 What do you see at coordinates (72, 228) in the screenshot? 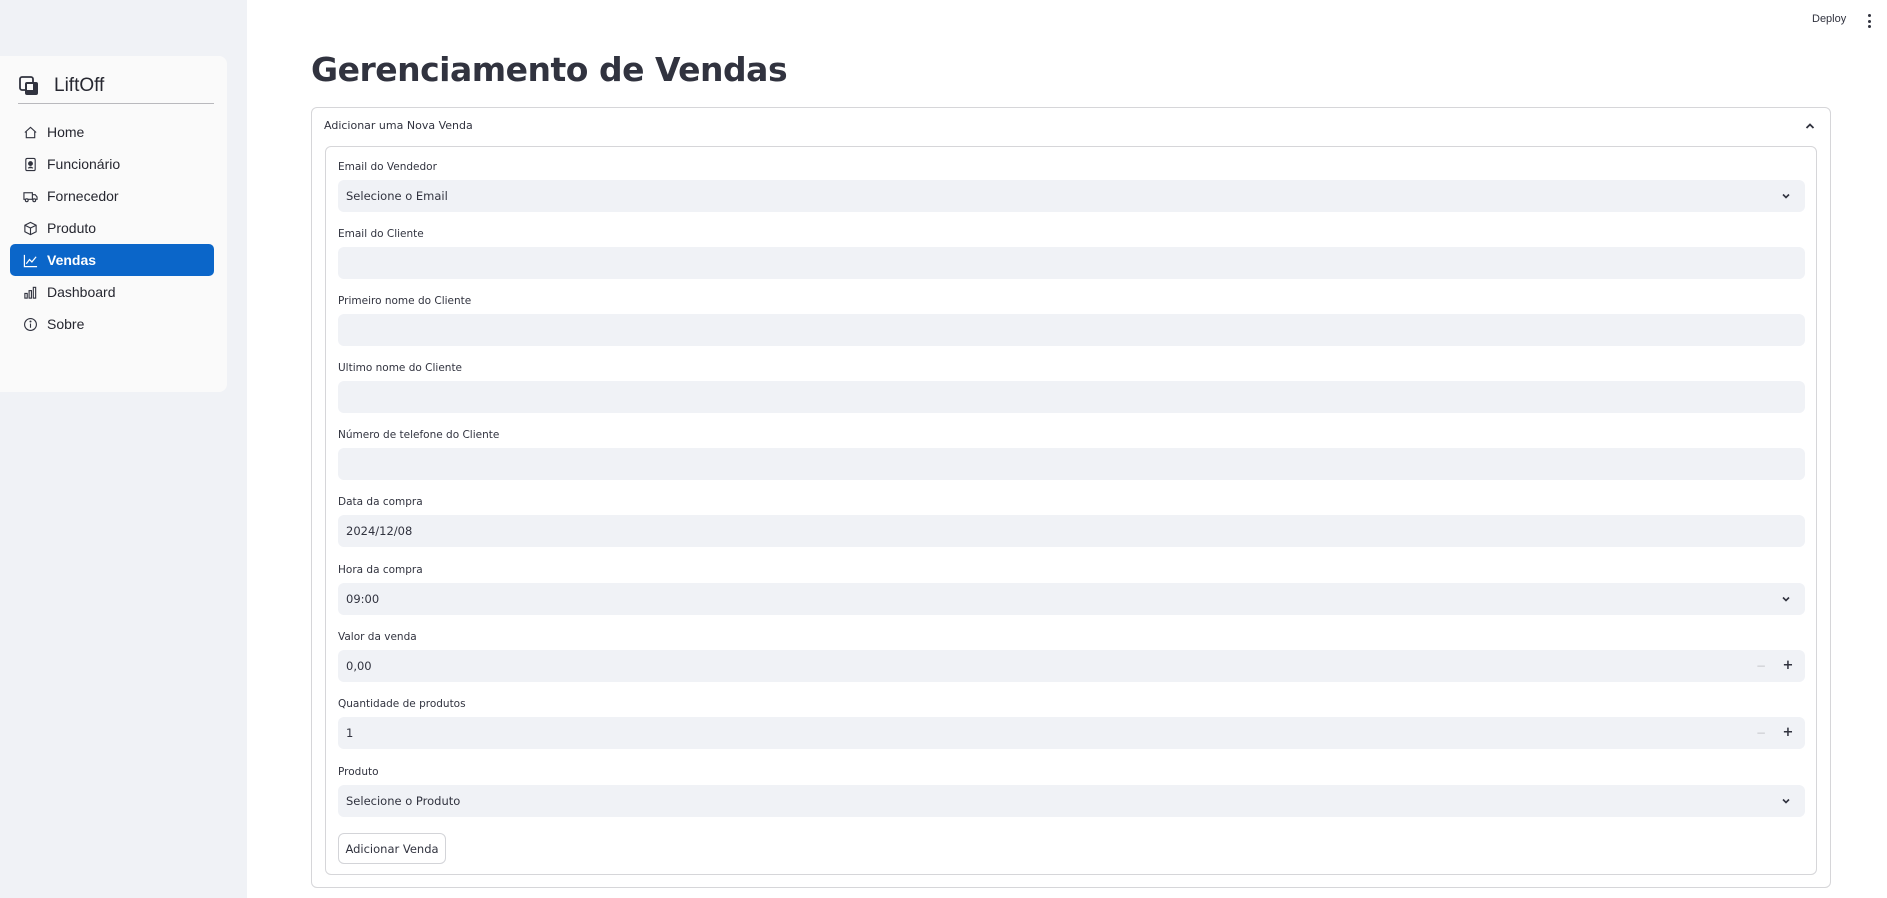
I see `sidebar-item-label: Produto` at bounding box center [72, 228].